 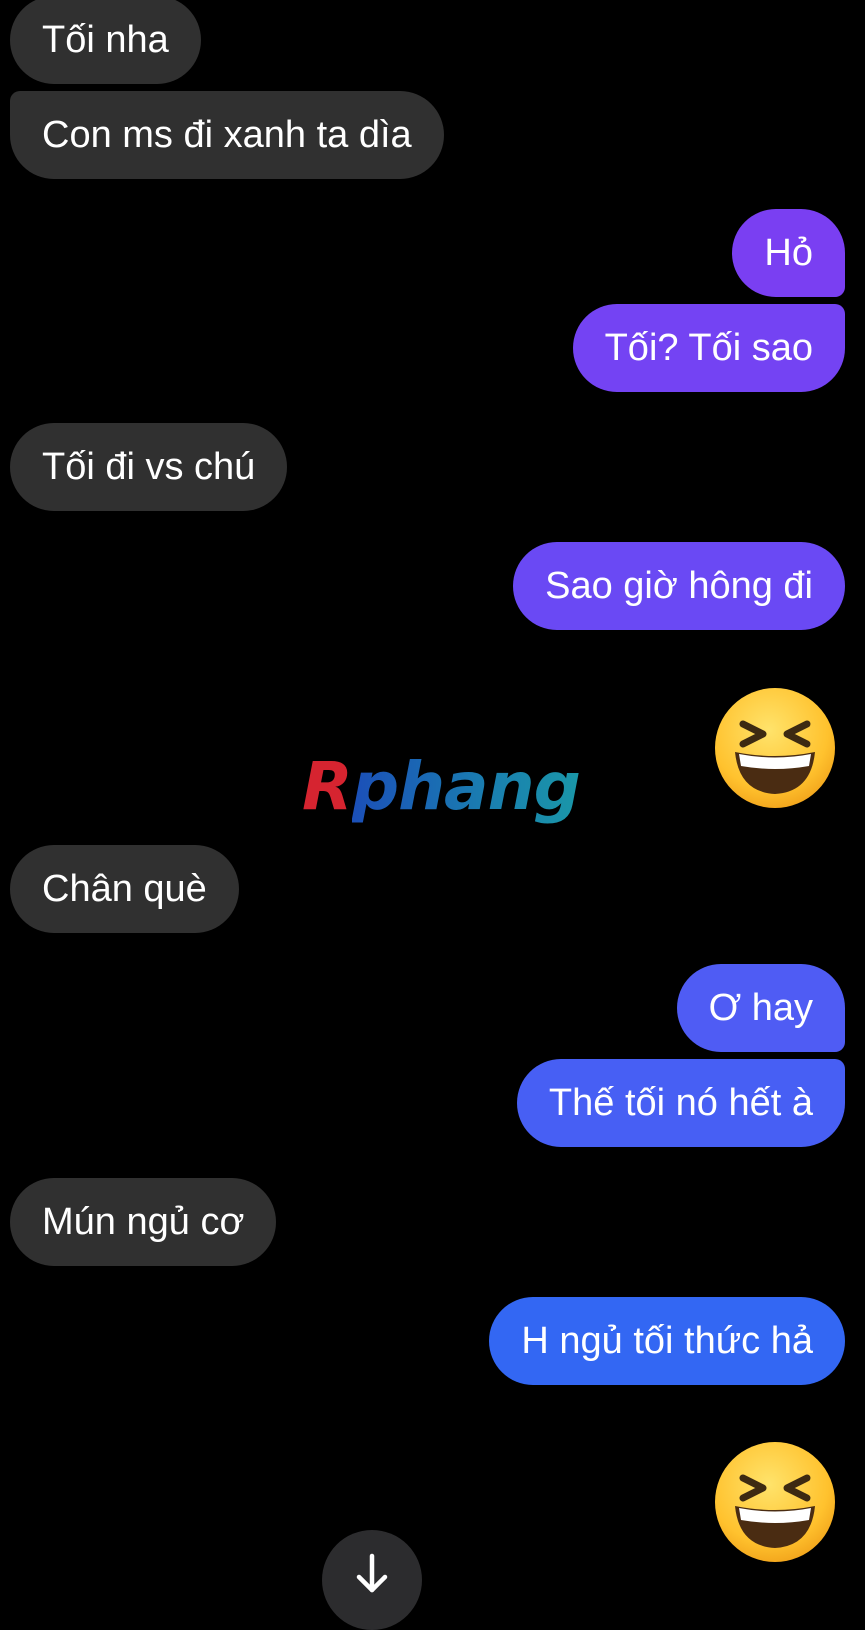 What do you see at coordinates (327, 786) in the screenshot?
I see `watermark-first-letter: R` at bounding box center [327, 786].